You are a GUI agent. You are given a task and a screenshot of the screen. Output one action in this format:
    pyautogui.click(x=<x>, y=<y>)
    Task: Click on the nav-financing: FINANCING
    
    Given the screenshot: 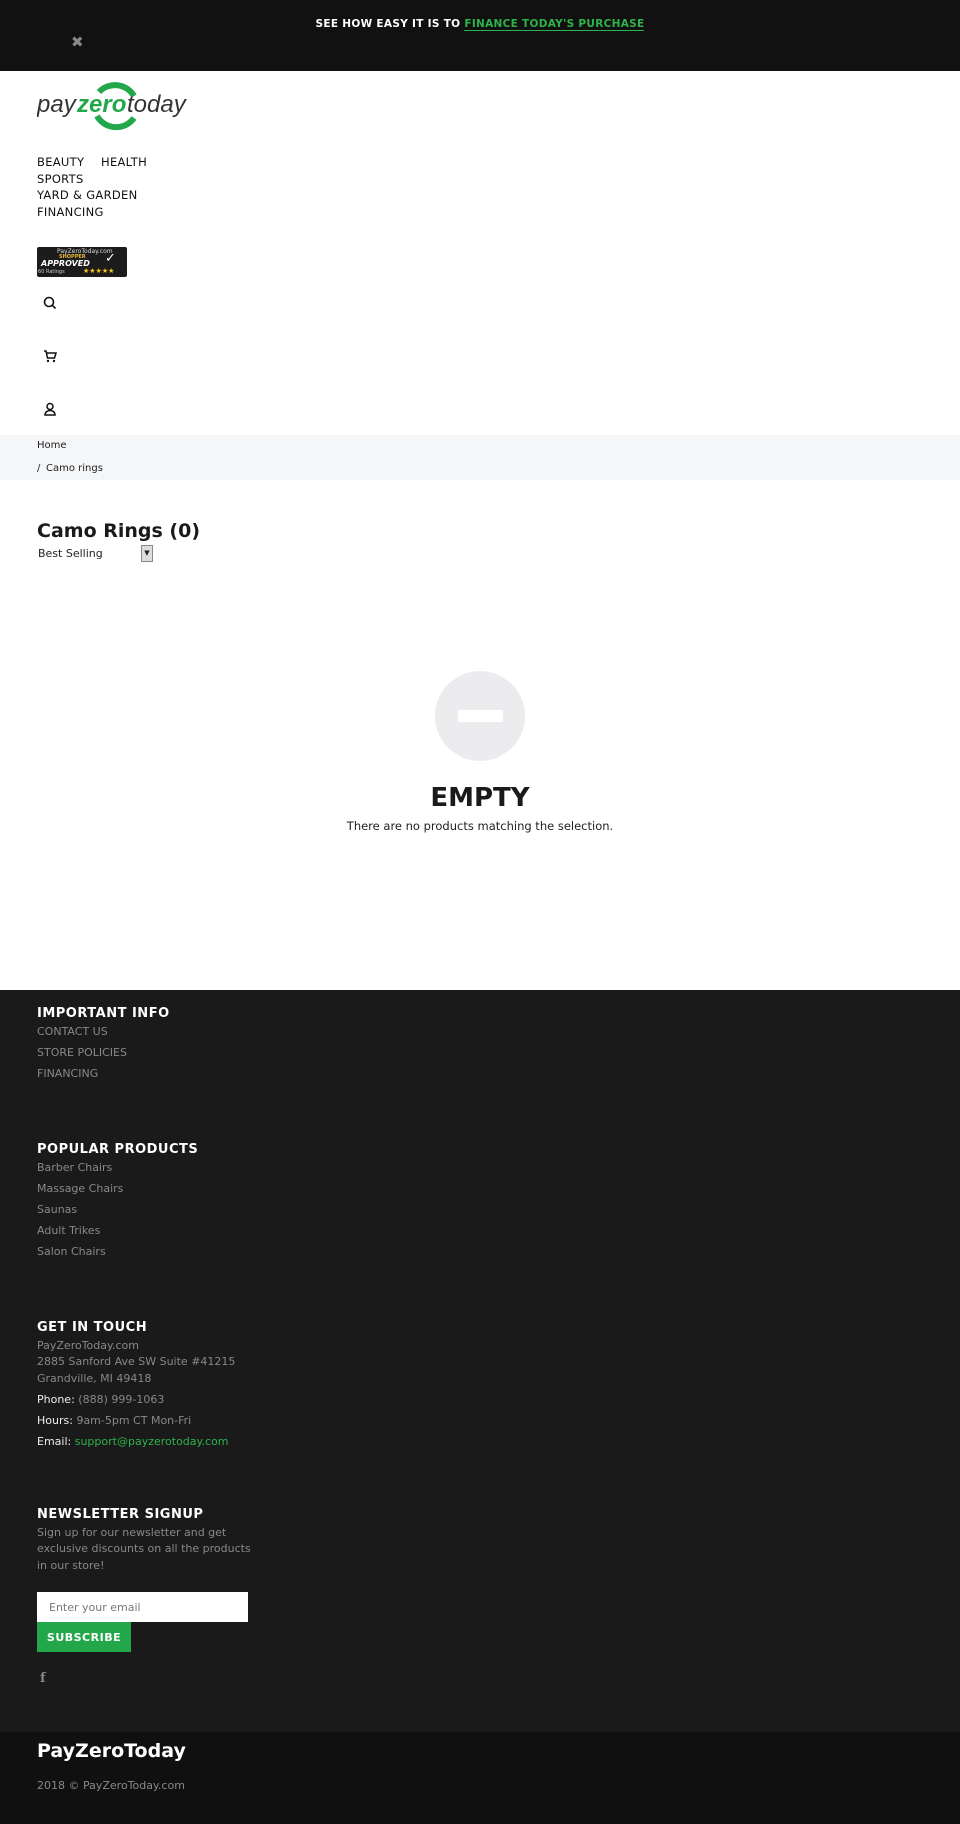 What is the action you would take?
    pyautogui.click(x=70, y=212)
    